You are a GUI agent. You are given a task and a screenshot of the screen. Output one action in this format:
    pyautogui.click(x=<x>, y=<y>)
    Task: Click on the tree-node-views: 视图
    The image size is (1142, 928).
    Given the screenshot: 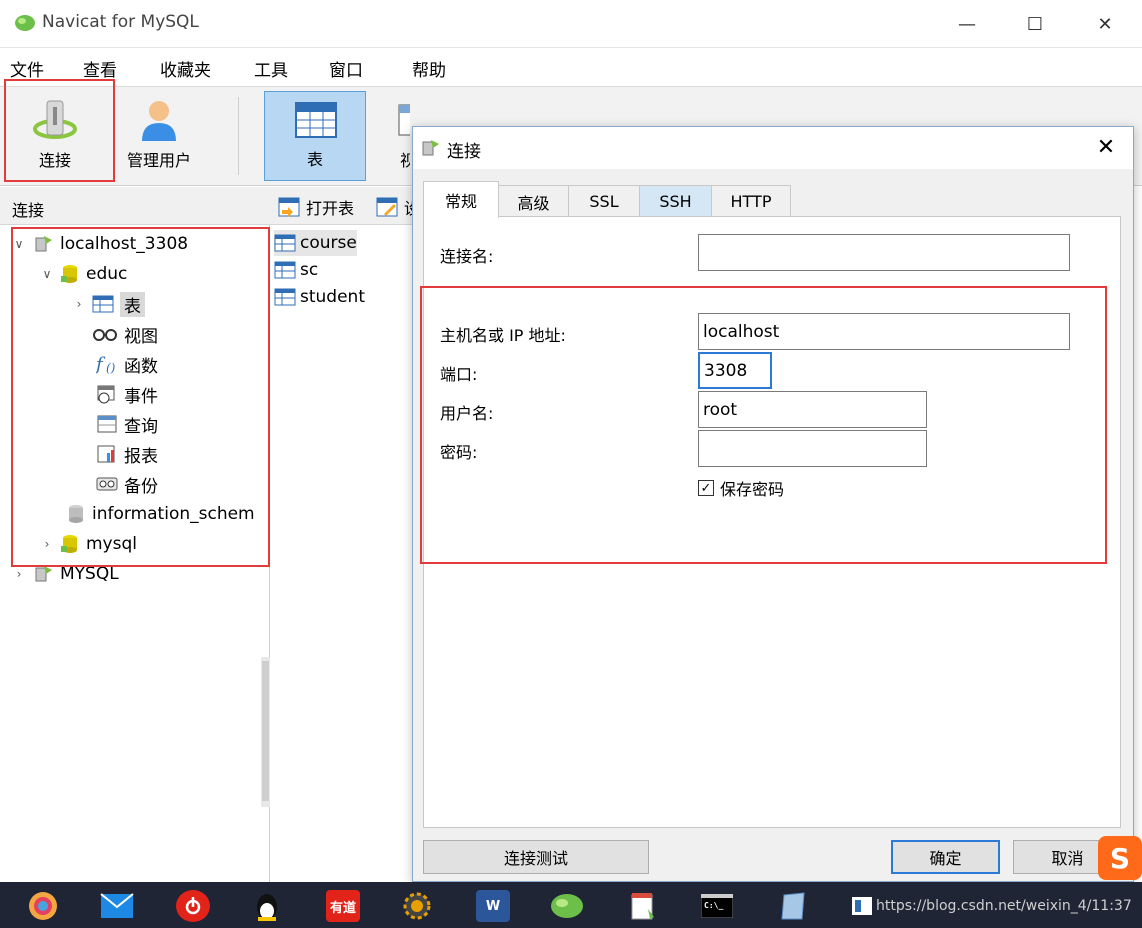 What is the action you would take?
    pyautogui.click(x=125, y=334)
    